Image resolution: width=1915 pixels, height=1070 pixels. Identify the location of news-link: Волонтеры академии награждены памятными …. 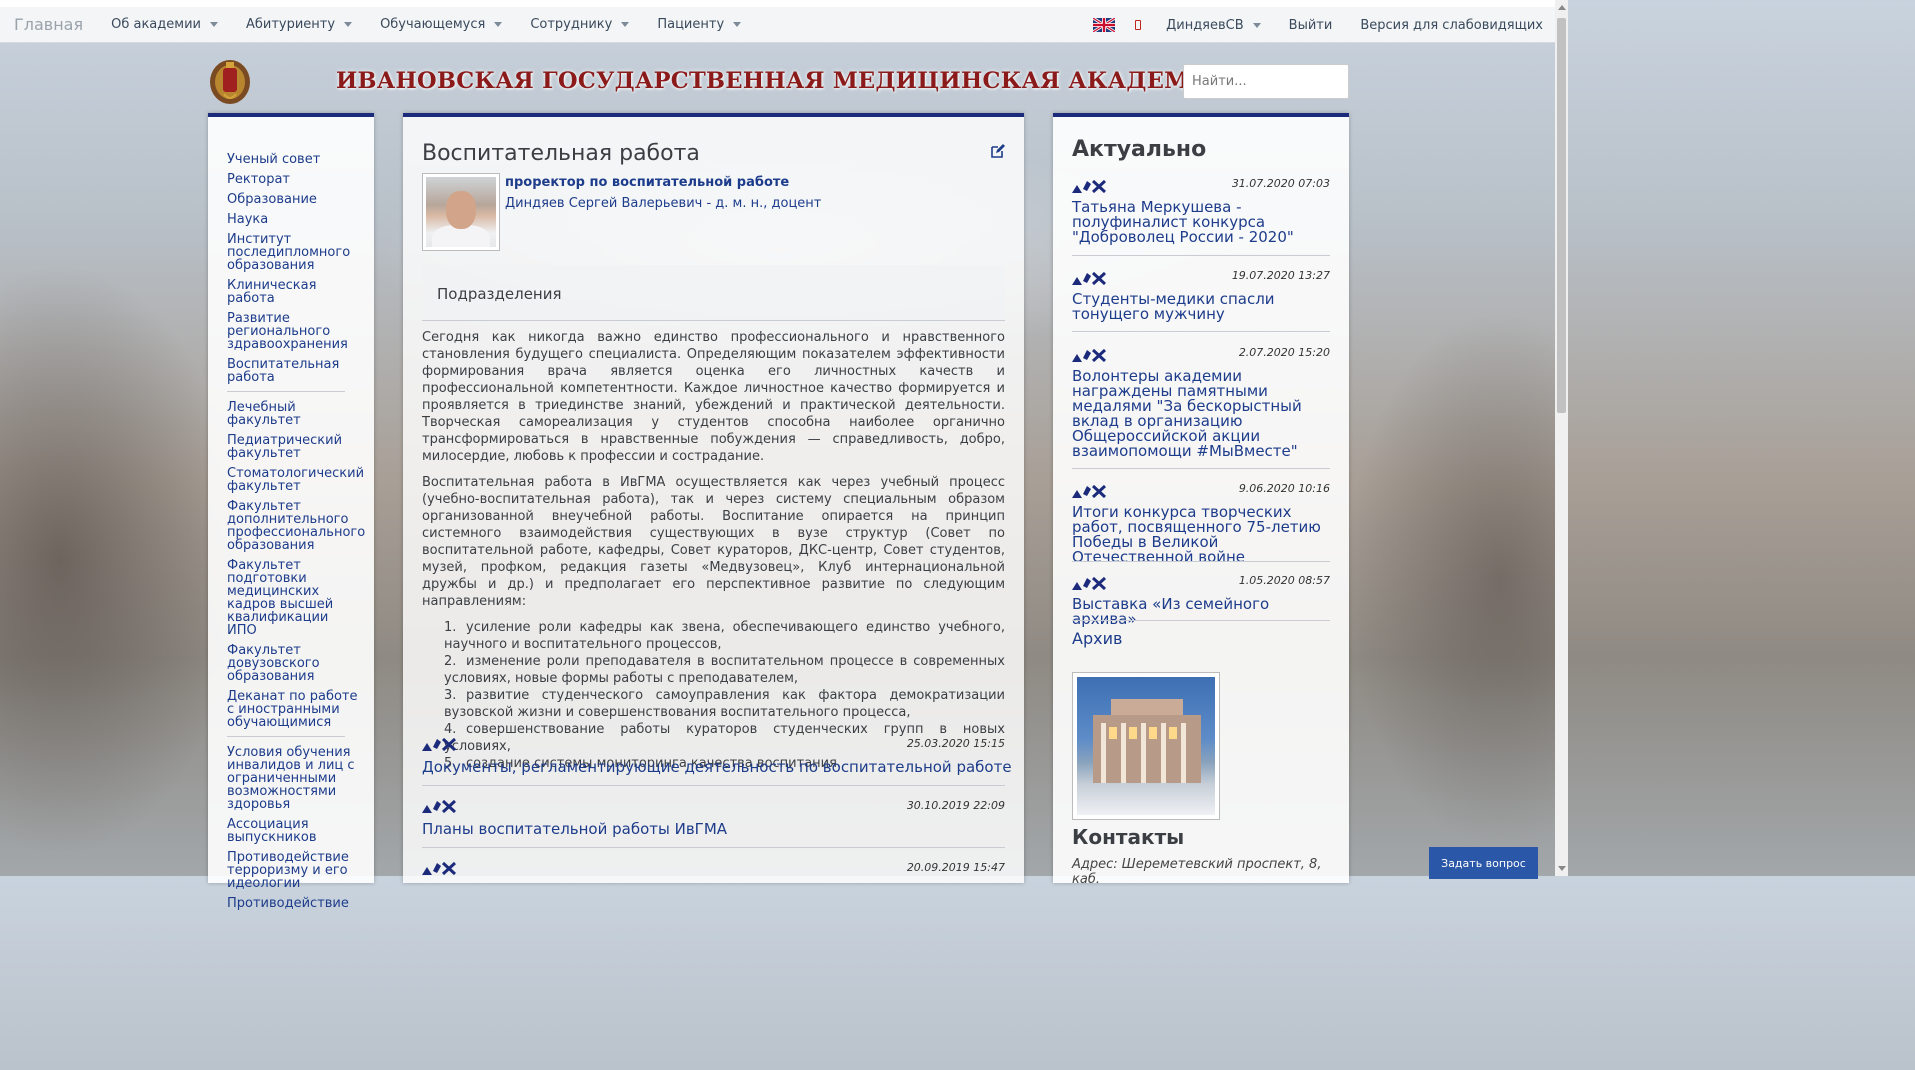
(1201, 414).